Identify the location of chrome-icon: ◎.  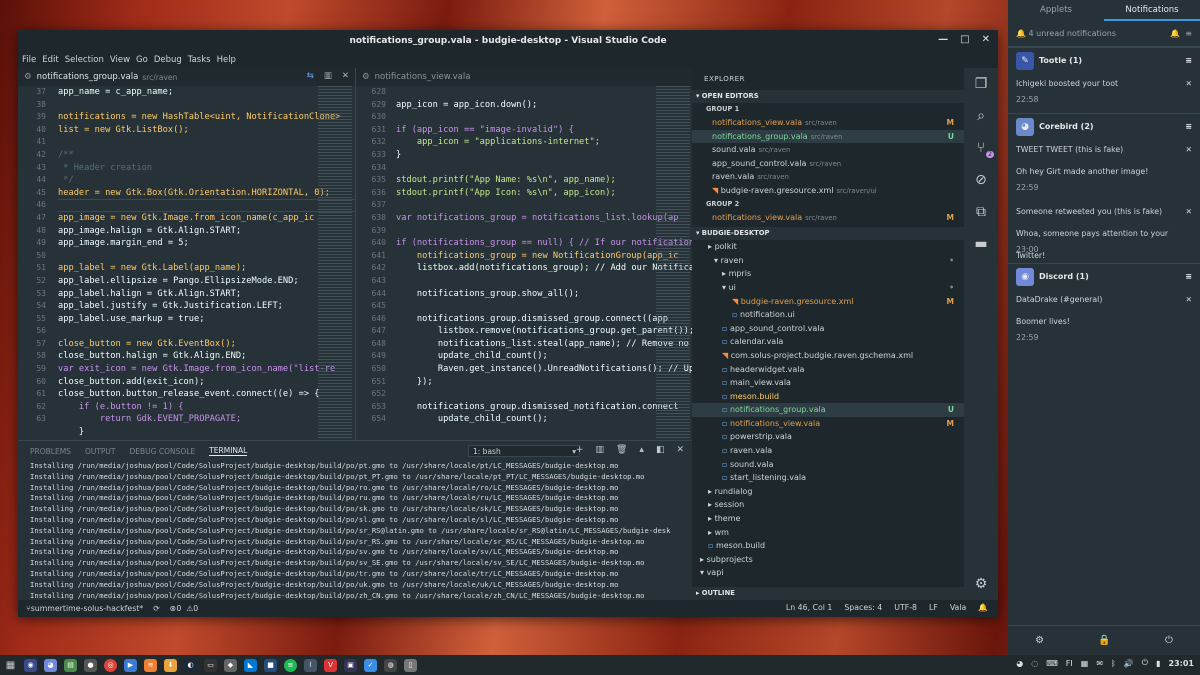
(110, 665).